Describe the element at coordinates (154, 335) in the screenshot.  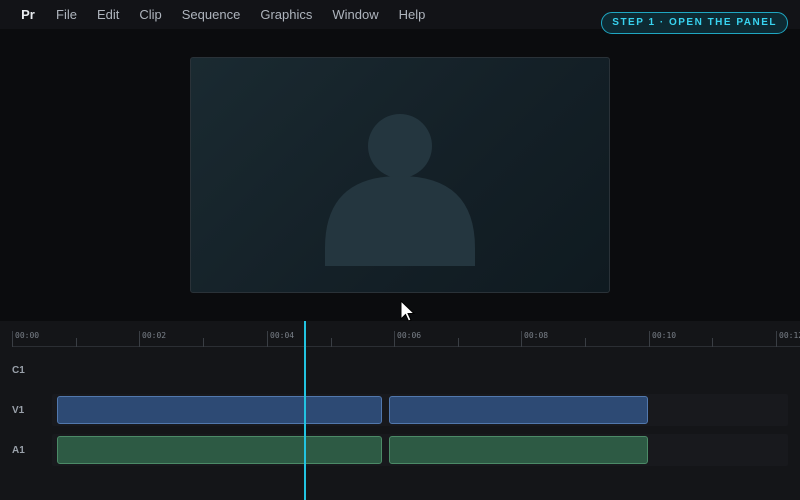
I see `ruler-label: 00:02` at that location.